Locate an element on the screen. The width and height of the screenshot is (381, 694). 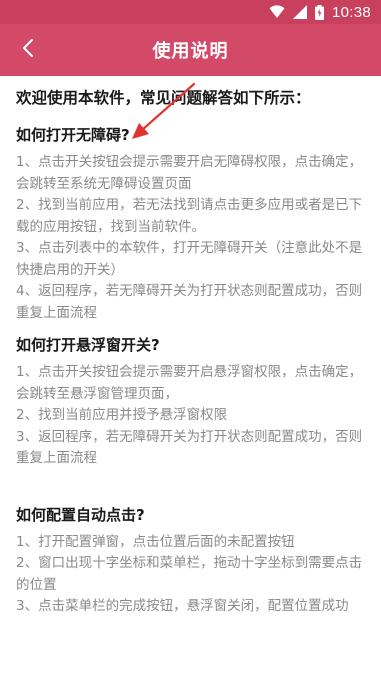
back-button is located at coordinates (28, 50).